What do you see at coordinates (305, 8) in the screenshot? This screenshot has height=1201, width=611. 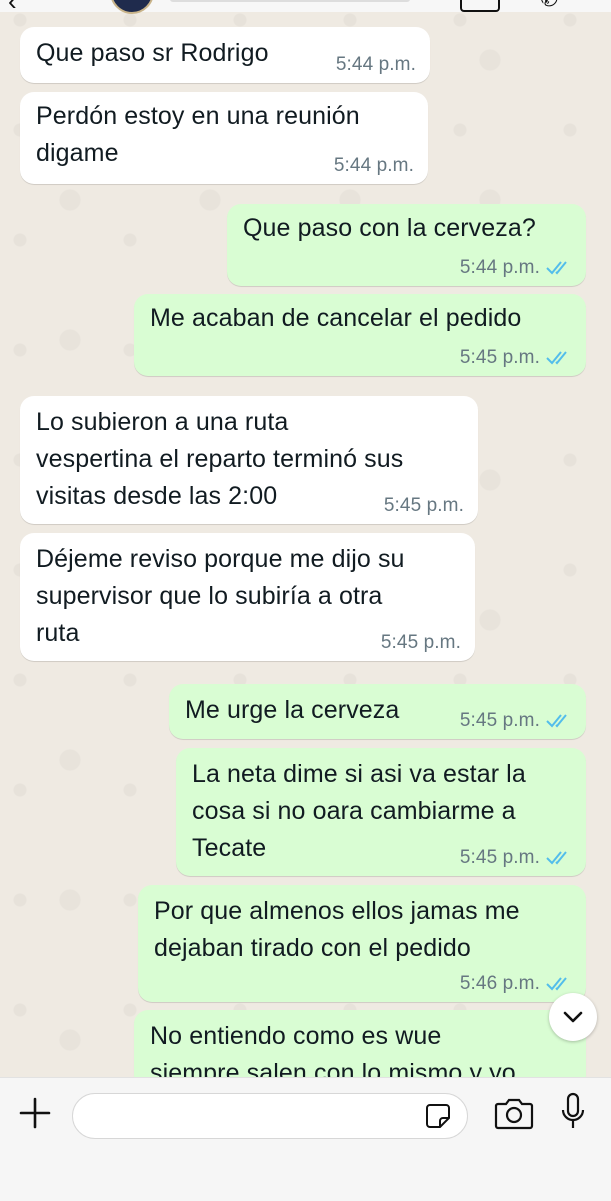 I see `chat-header: ‹ ✆` at bounding box center [305, 8].